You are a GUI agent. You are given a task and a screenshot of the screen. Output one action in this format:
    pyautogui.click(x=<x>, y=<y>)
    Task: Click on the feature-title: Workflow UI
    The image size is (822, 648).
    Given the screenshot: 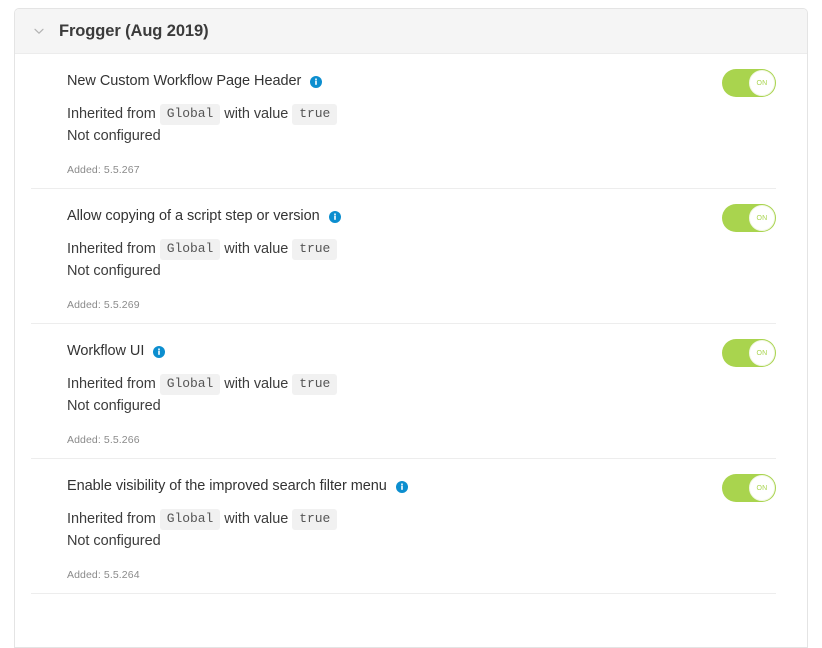 What is the action you would take?
    pyautogui.click(x=394, y=351)
    